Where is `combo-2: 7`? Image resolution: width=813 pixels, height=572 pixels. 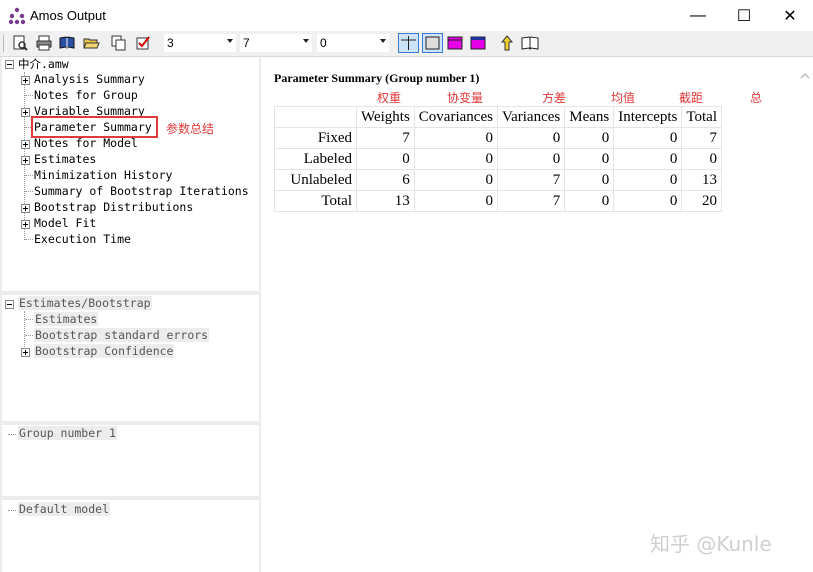 combo-2: 7 is located at coordinates (276, 43).